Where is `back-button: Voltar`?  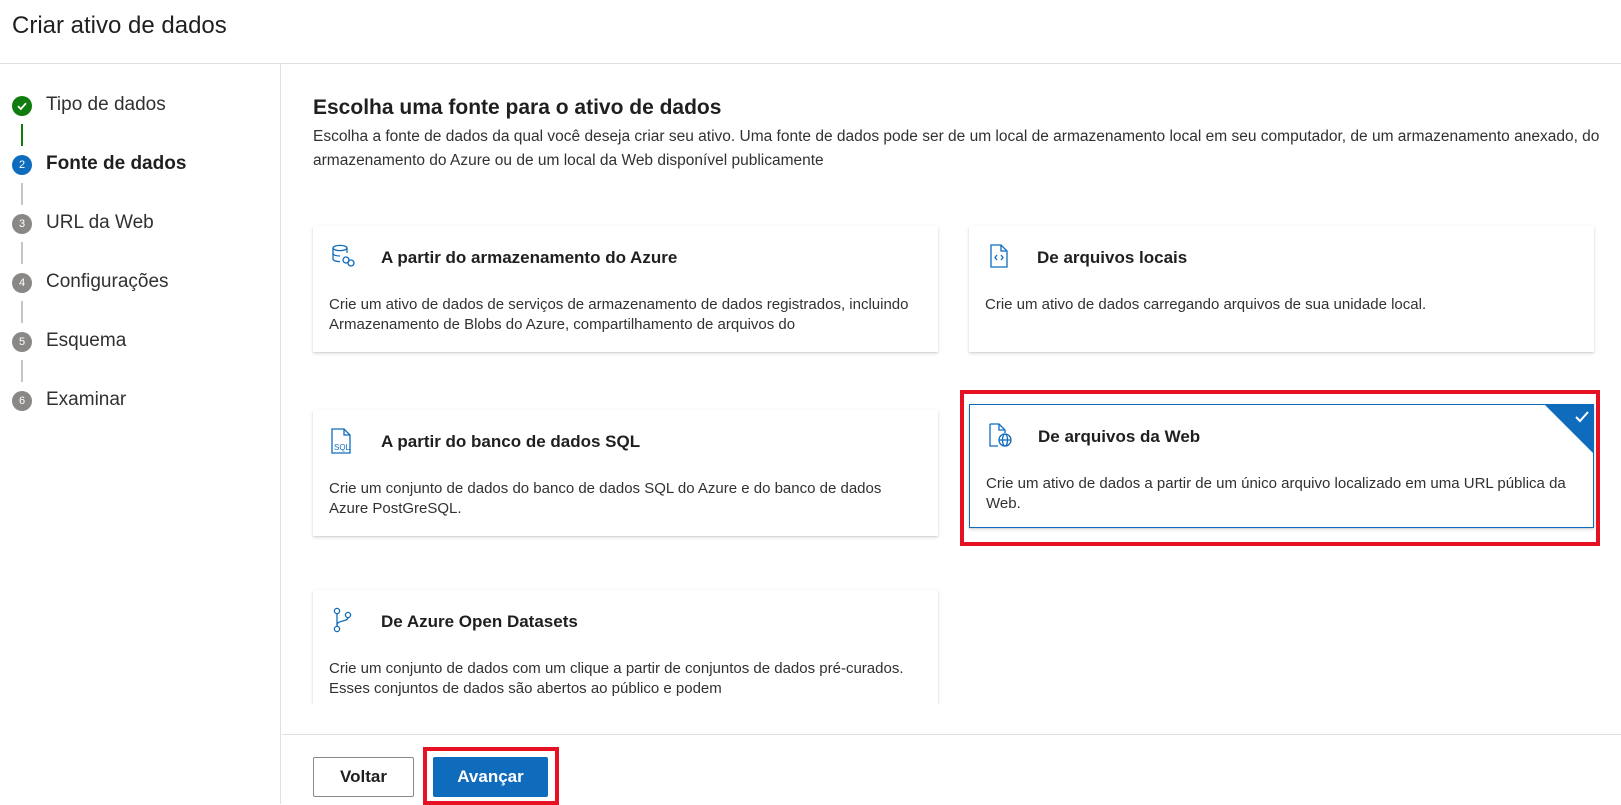
back-button: Voltar is located at coordinates (363, 777).